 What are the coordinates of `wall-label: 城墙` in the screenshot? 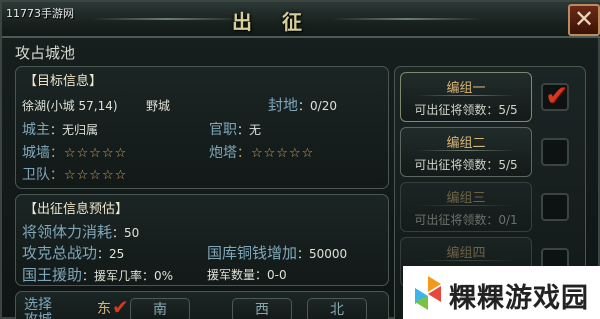 It's located at (36, 153).